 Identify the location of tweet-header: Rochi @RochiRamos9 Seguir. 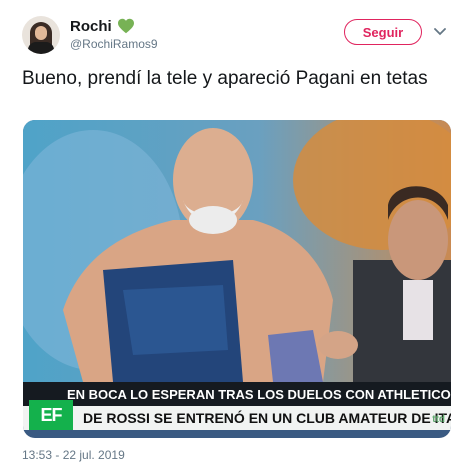
(237, 29).